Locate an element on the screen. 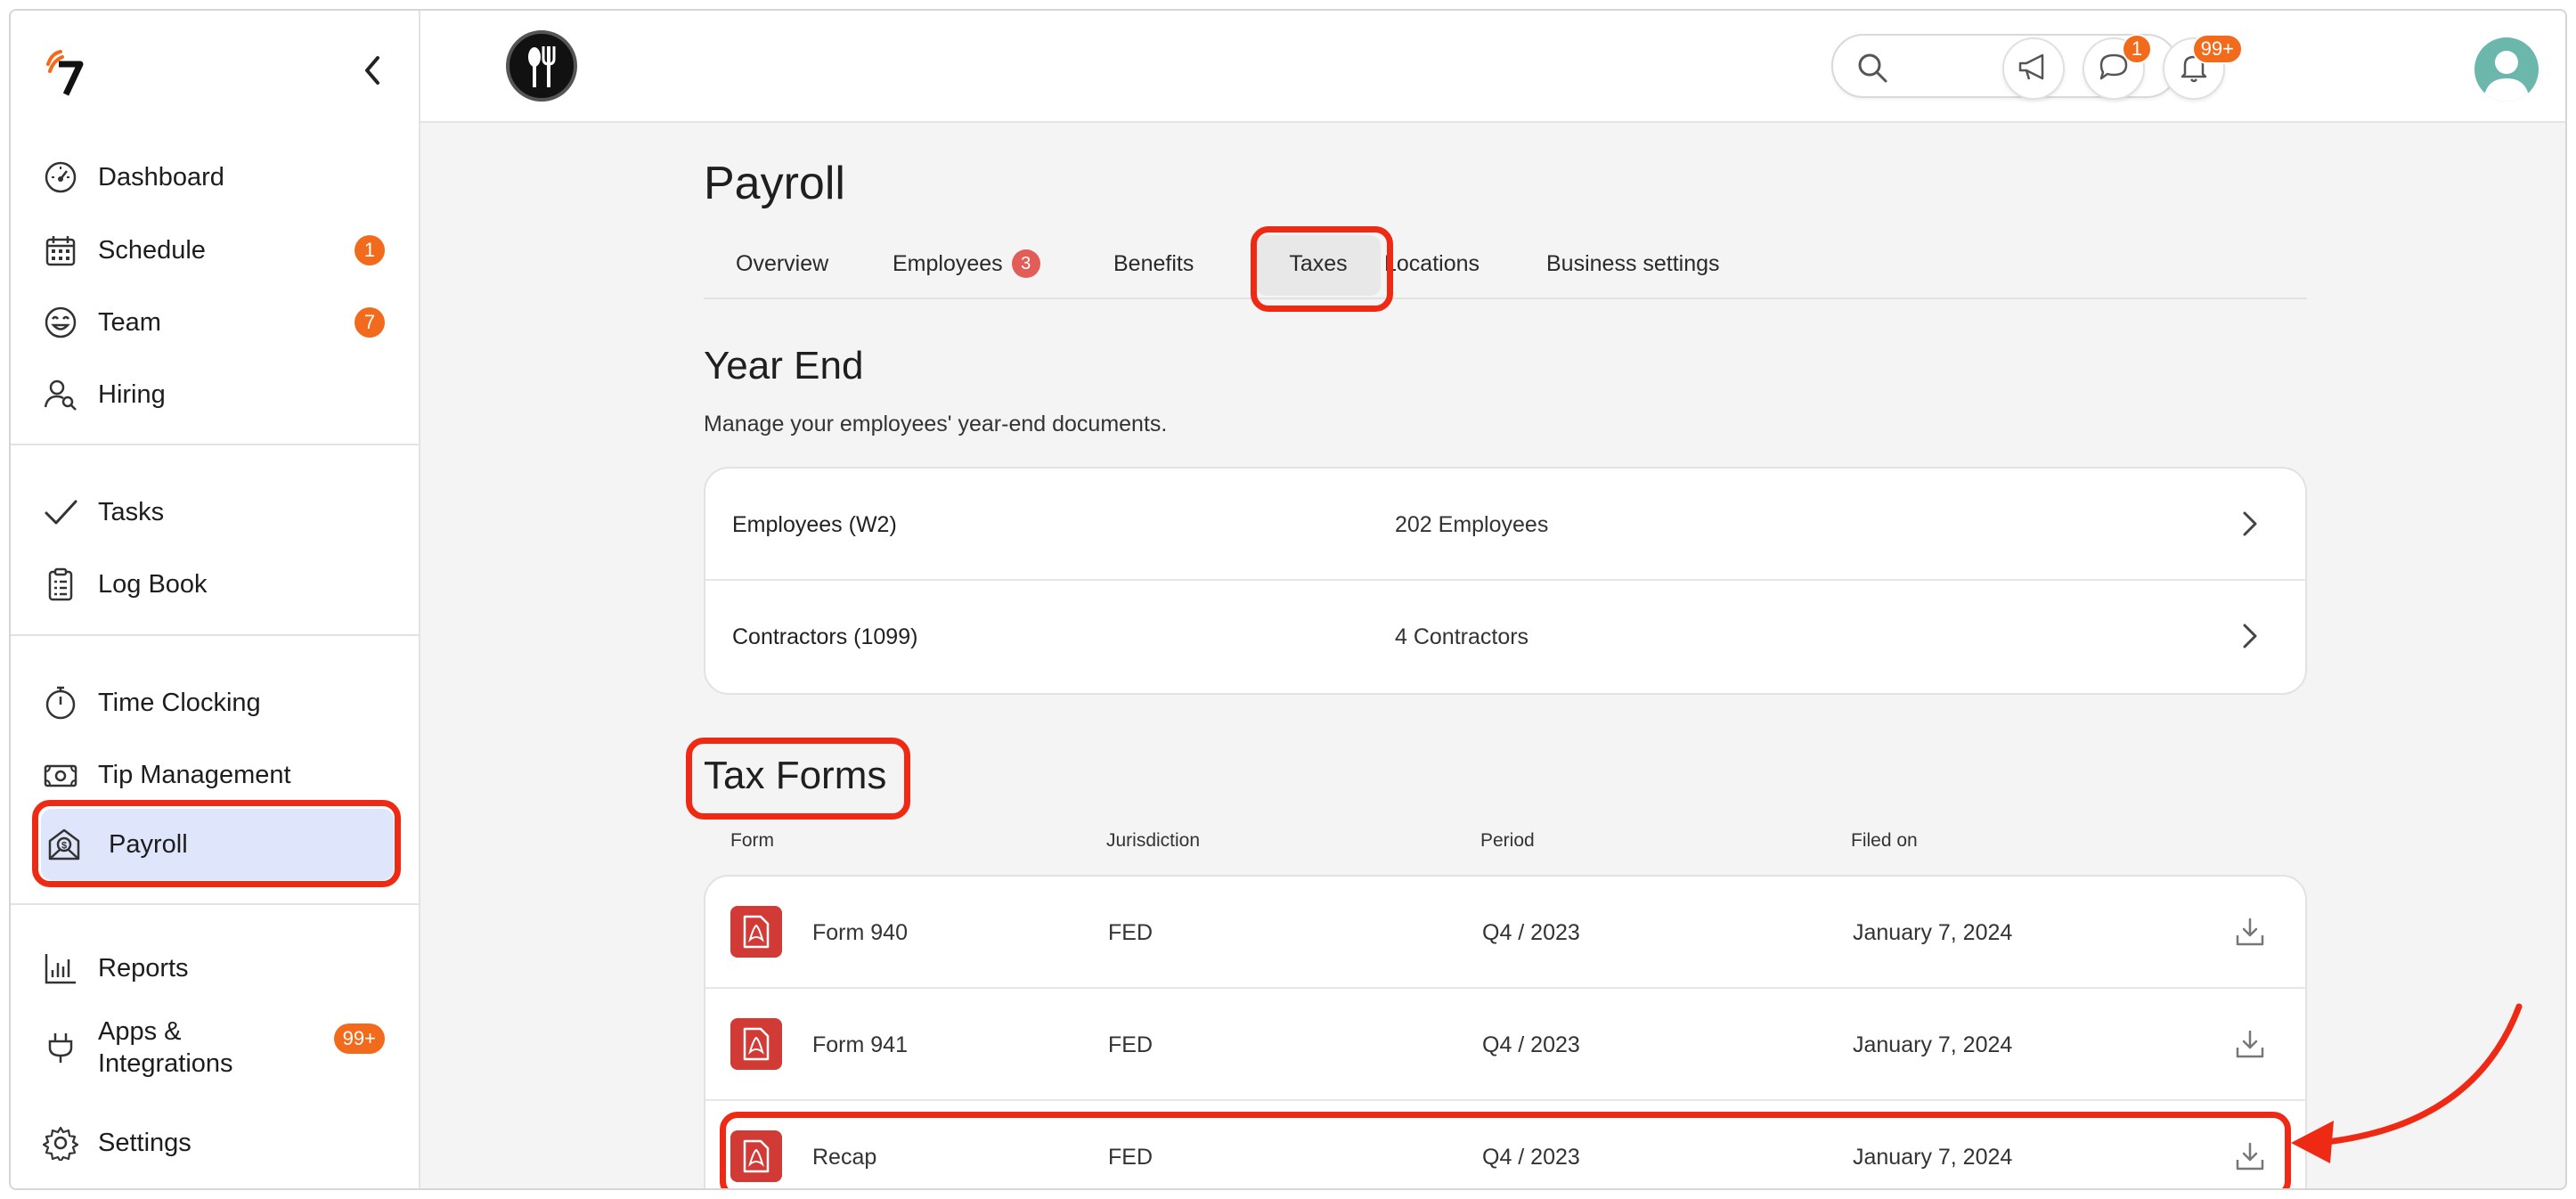 The height and width of the screenshot is (1199, 2576). sidebar-item-log-book: Log Book is located at coordinates (219, 584).